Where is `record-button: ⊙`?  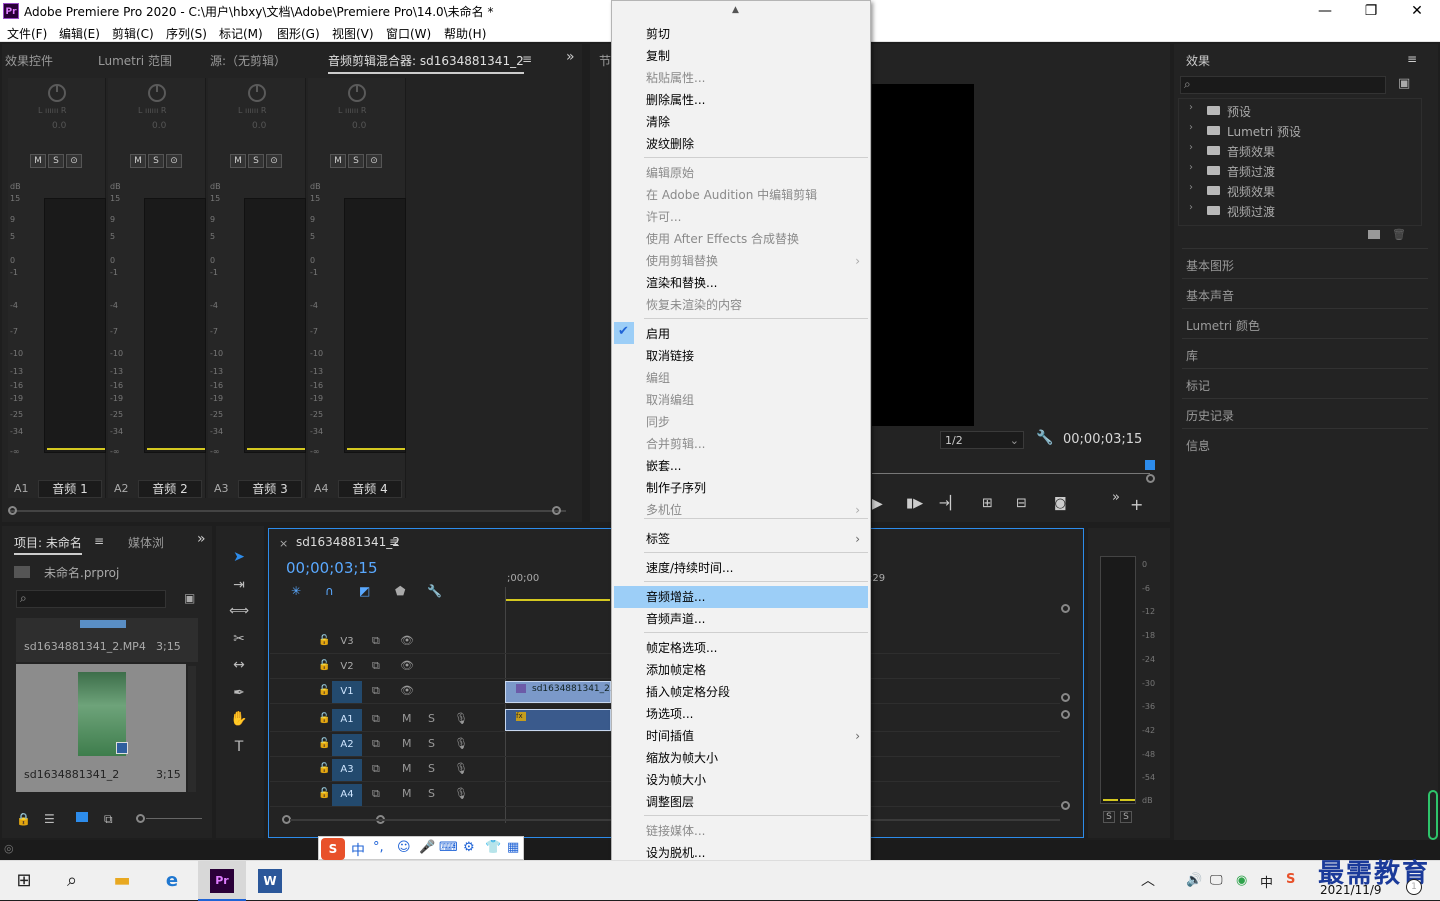 record-button: ⊙ is located at coordinates (174, 161).